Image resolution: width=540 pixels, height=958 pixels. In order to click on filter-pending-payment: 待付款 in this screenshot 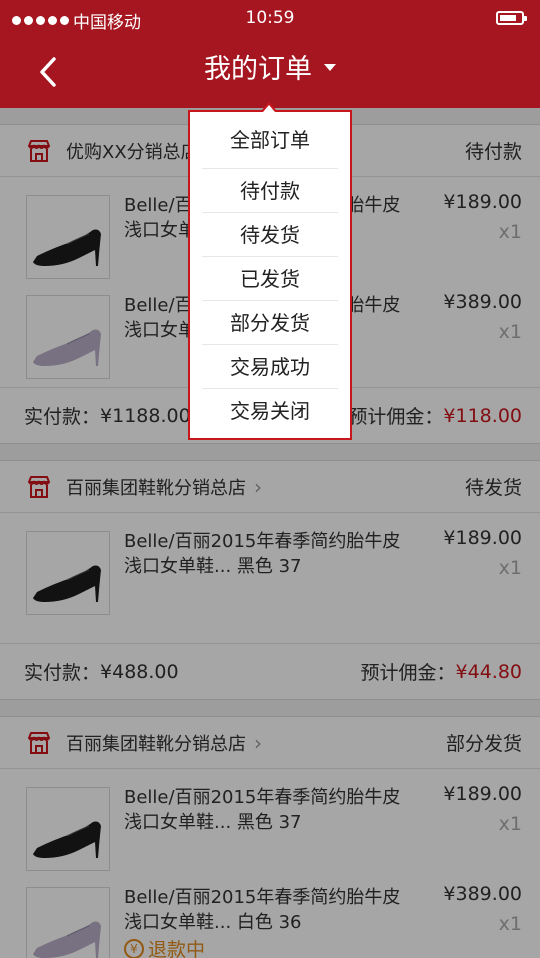, I will do `click(270, 190)`.